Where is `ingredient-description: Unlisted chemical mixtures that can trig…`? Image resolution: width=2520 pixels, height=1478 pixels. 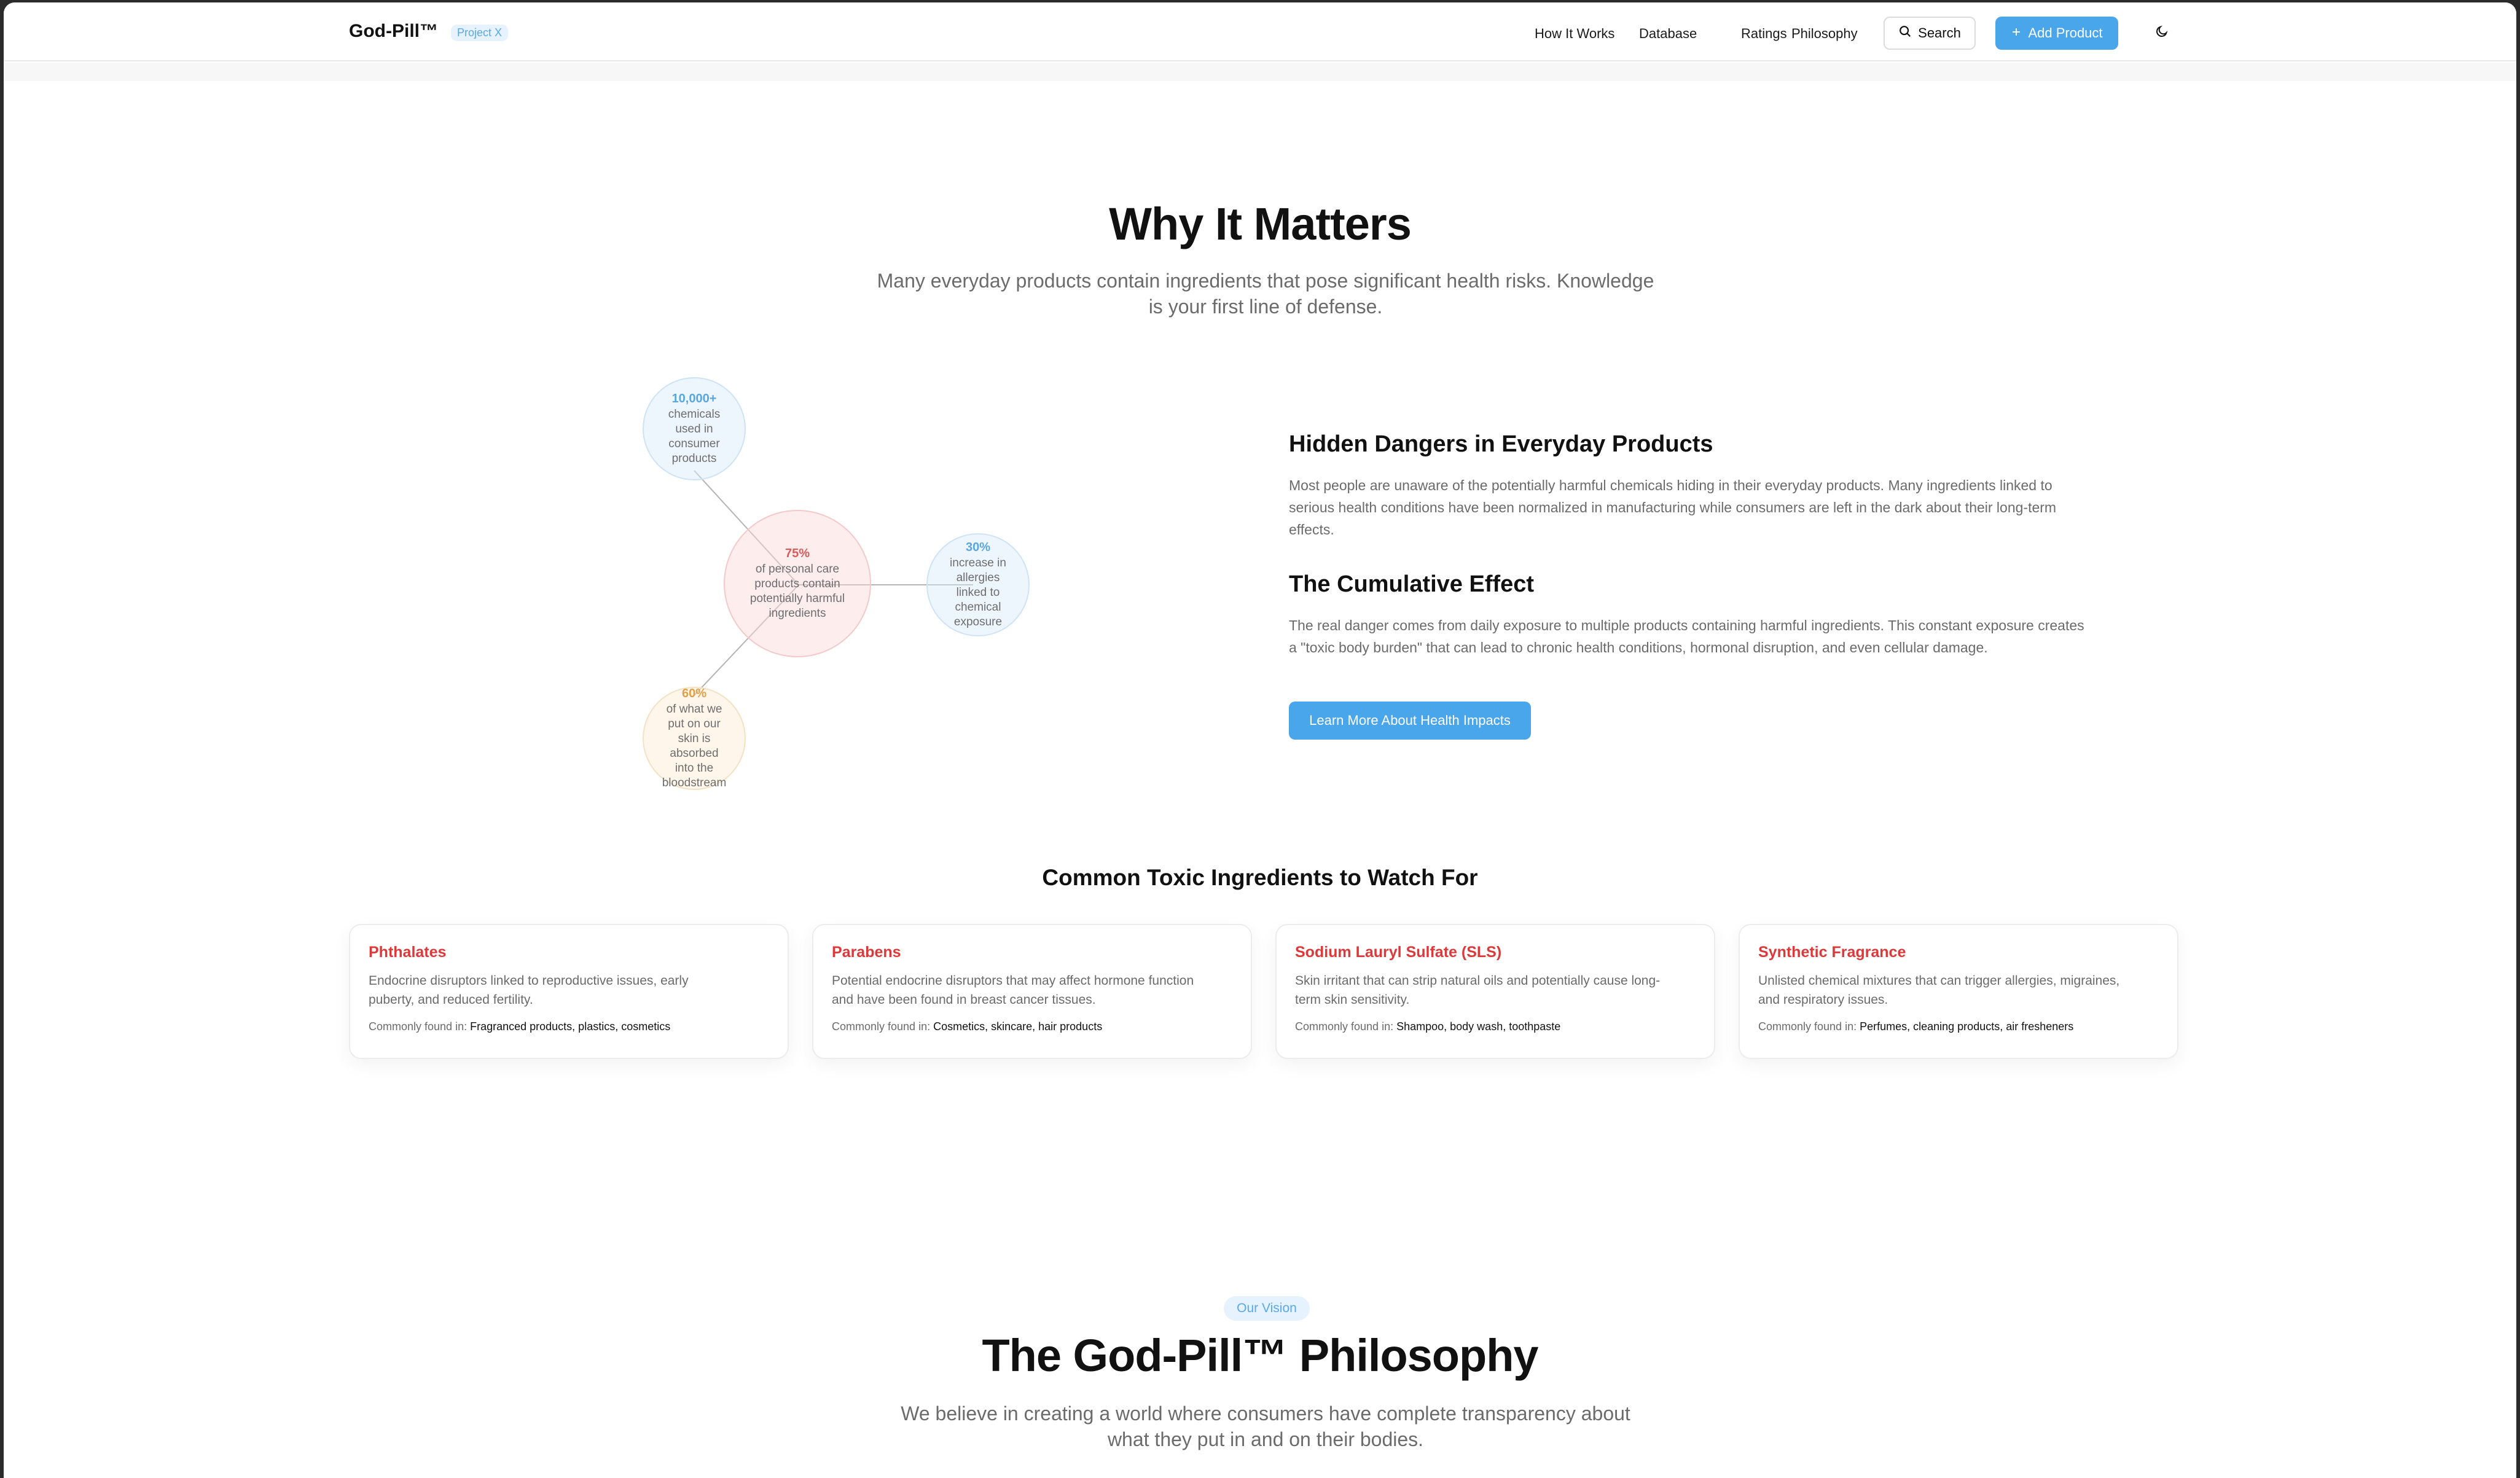 ingredient-description: Unlisted chemical mixtures that can trig… is located at coordinates (1958, 990).